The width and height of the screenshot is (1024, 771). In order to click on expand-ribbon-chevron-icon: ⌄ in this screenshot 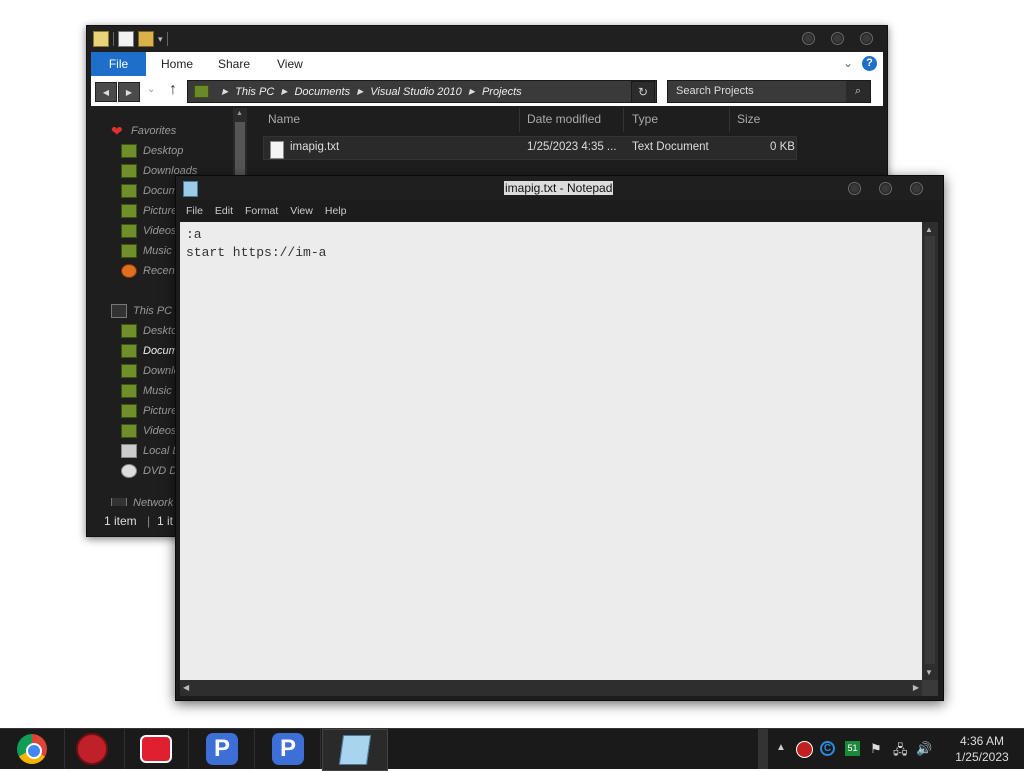, I will do `click(848, 63)`.